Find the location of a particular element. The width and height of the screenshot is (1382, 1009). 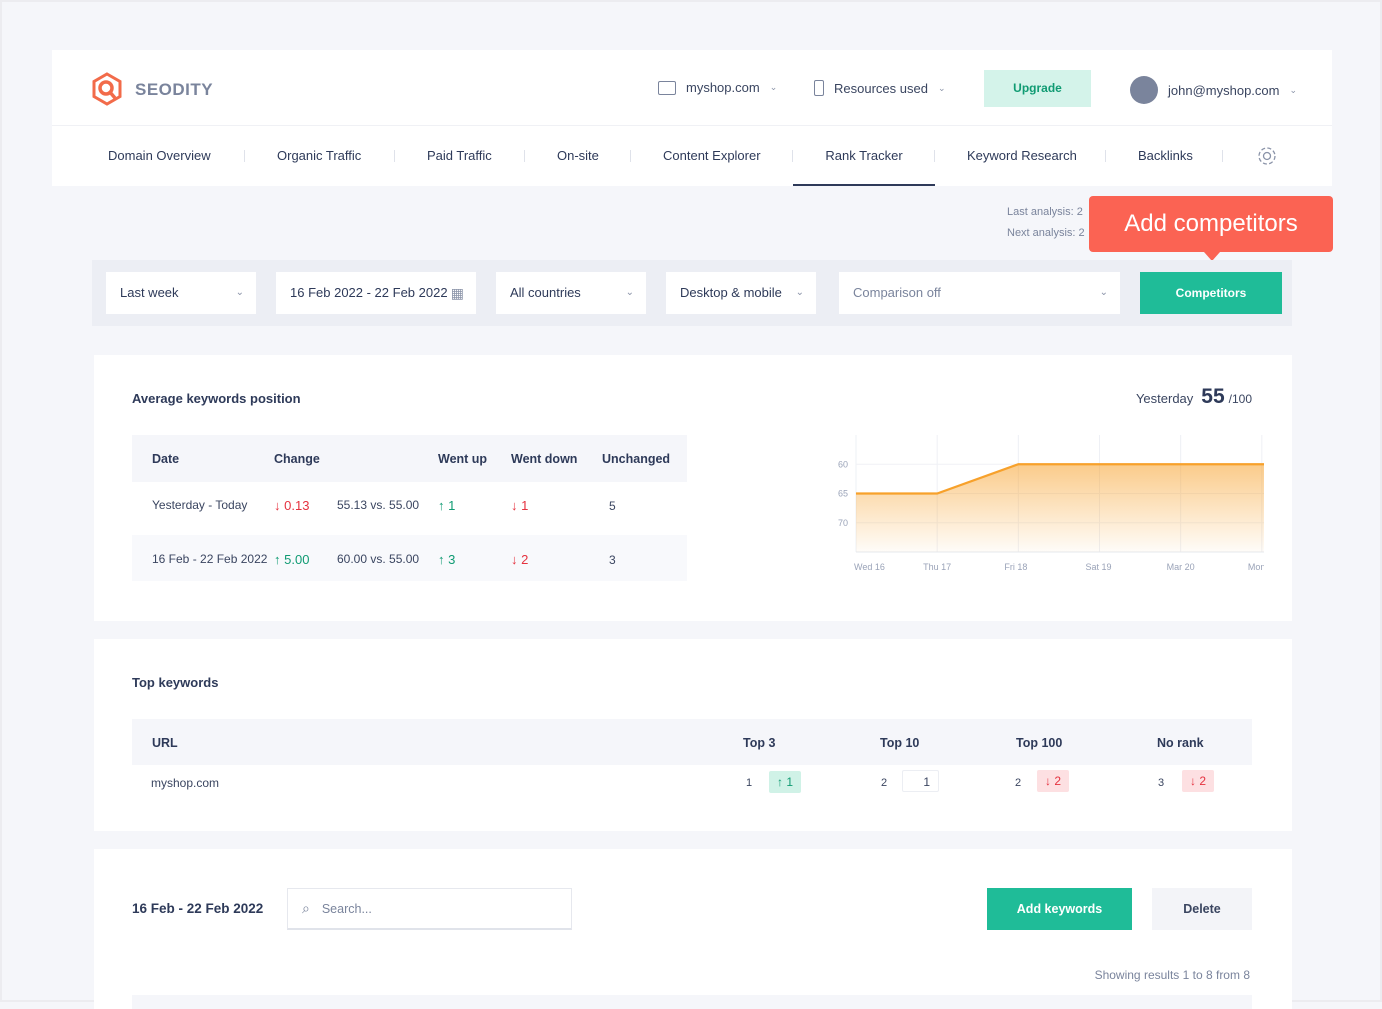

x-tick-label: Wed 16 is located at coordinates (869, 567).